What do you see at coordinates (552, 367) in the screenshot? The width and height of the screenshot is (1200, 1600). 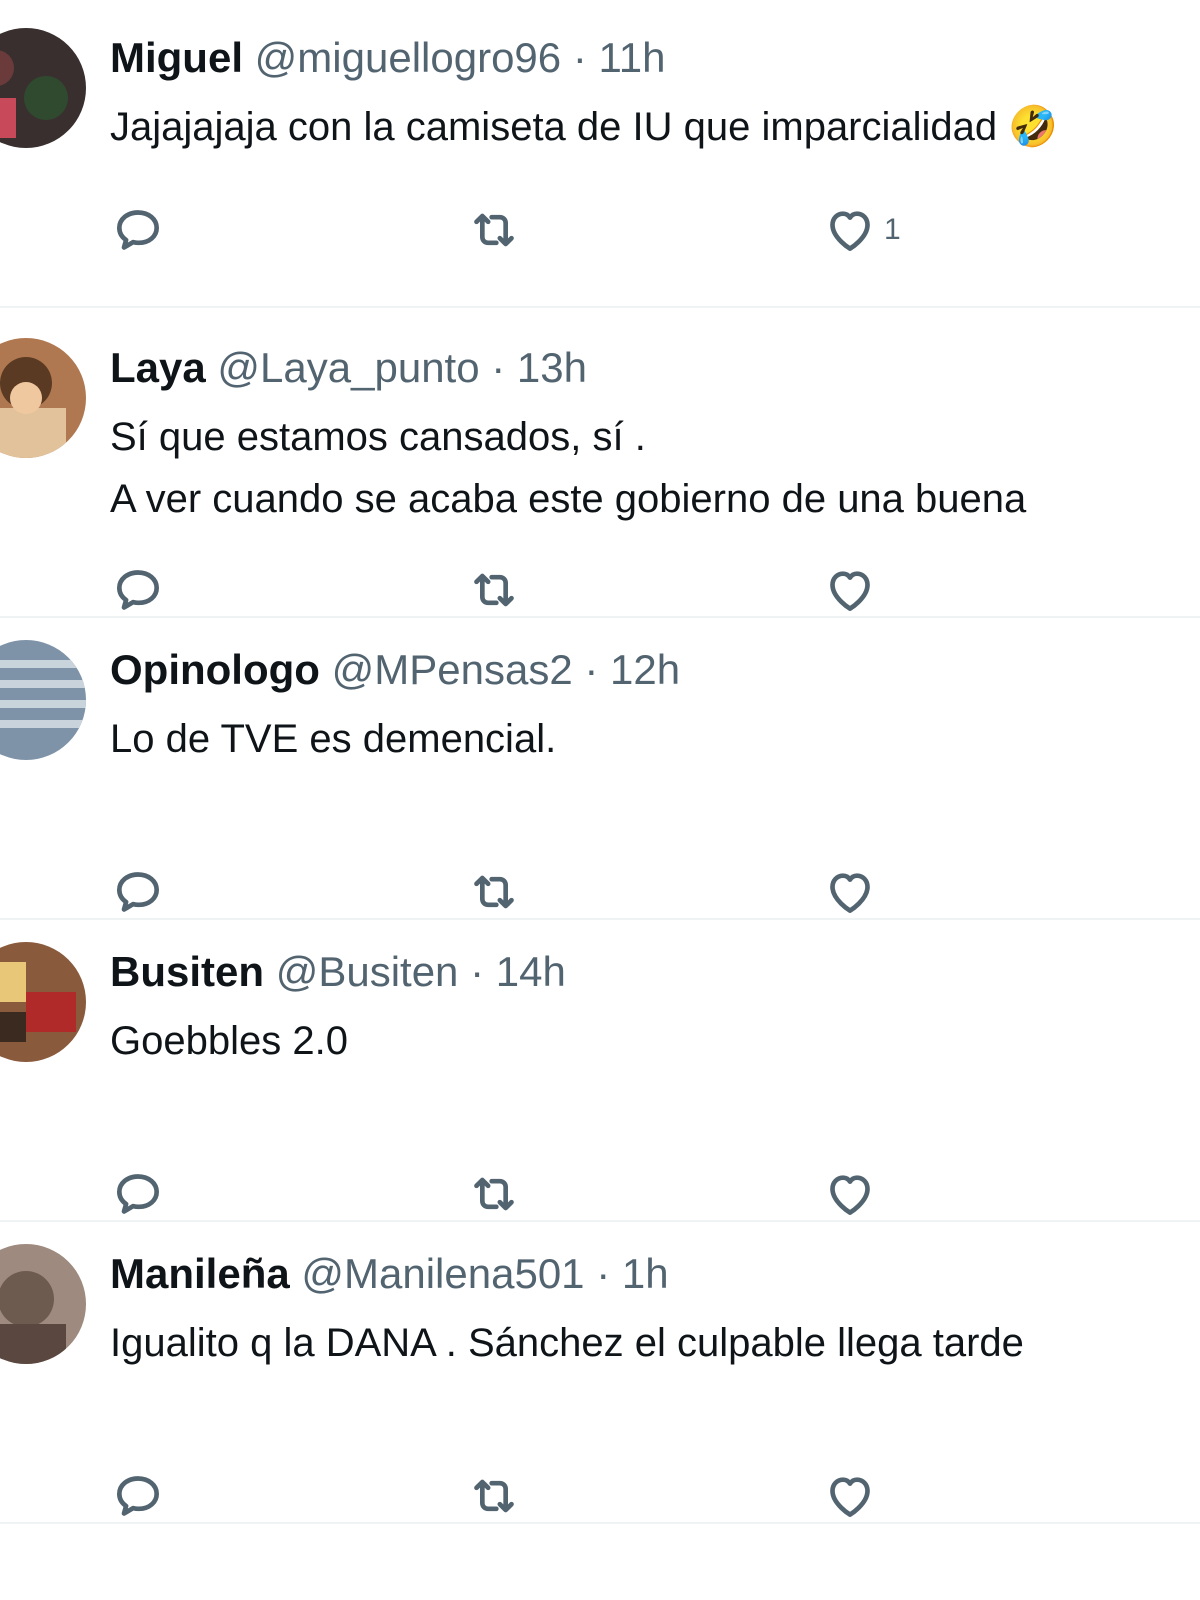 I see `timestamp: 13h` at bounding box center [552, 367].